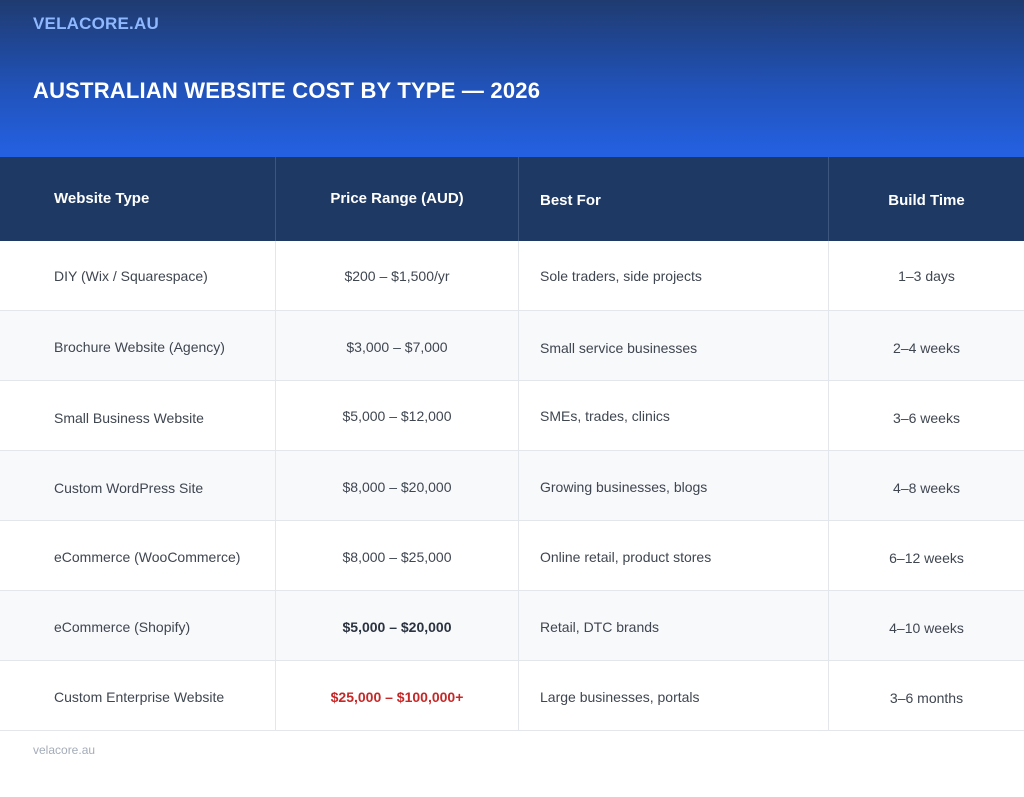 This screenshot has width=1024, height=797. I want to click on cell-build-time: 3–6 weeks, so click(926, 415).